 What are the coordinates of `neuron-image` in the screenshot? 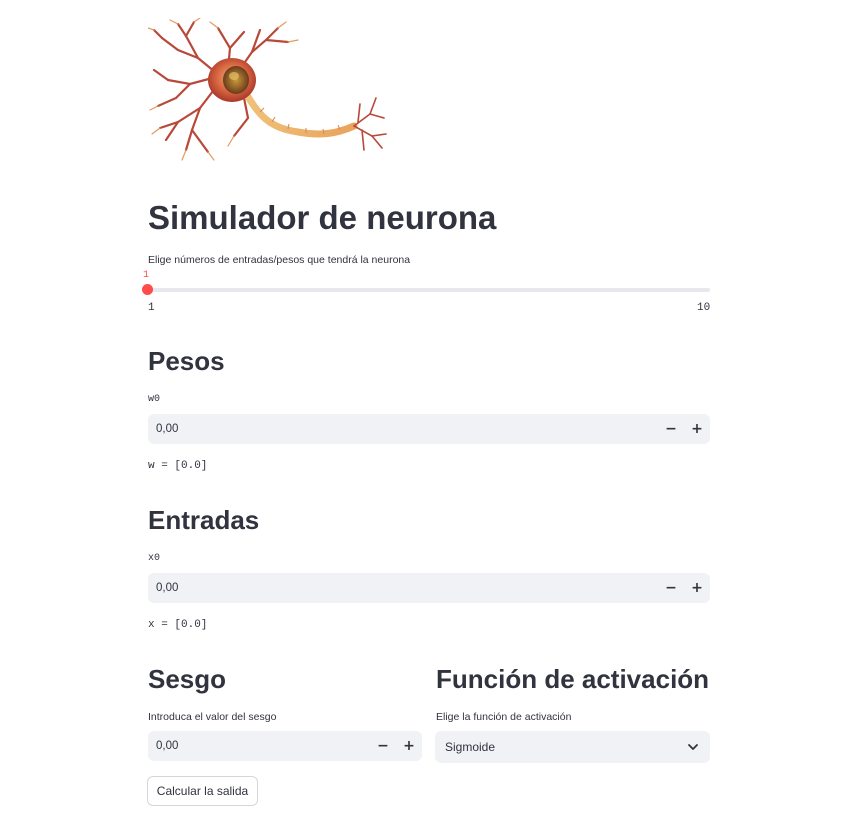 It's located at (267, 89).